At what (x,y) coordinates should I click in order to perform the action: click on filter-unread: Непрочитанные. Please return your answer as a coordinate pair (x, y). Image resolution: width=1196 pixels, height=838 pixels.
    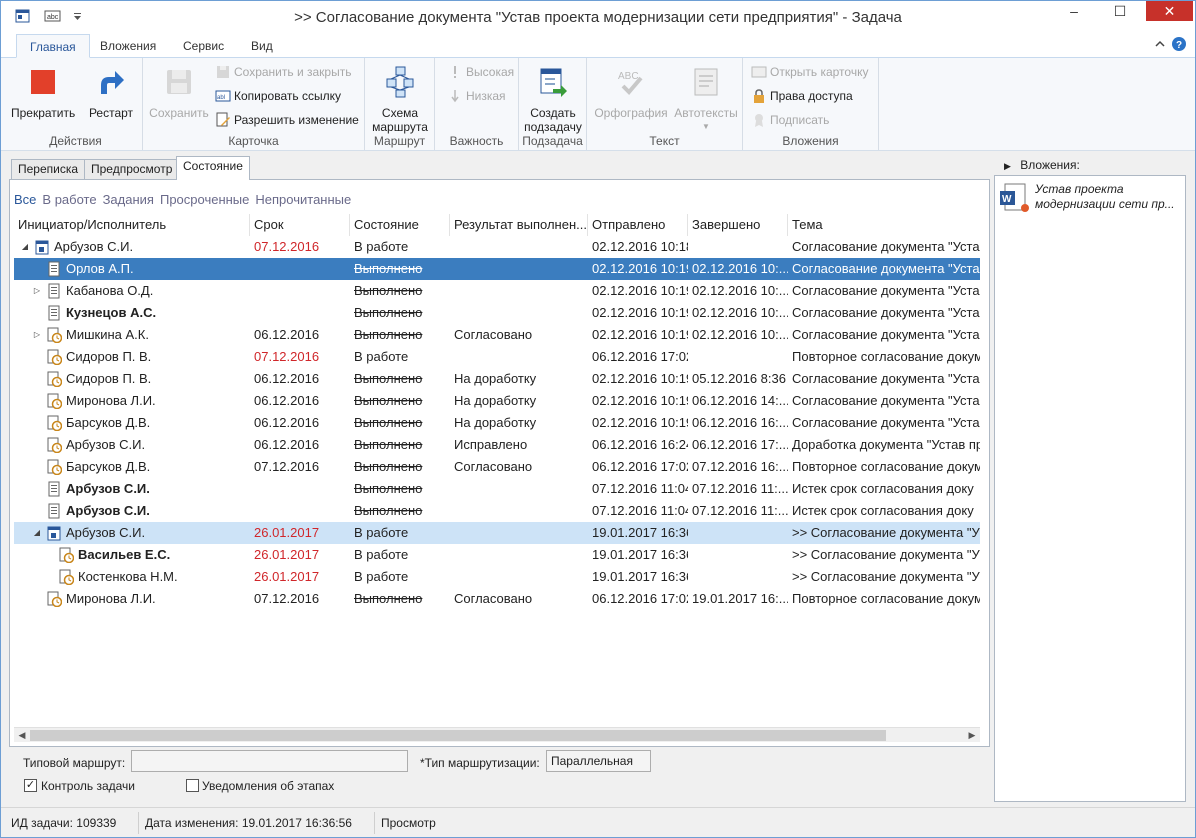
    Looking at the image, I should click on (303, 199).